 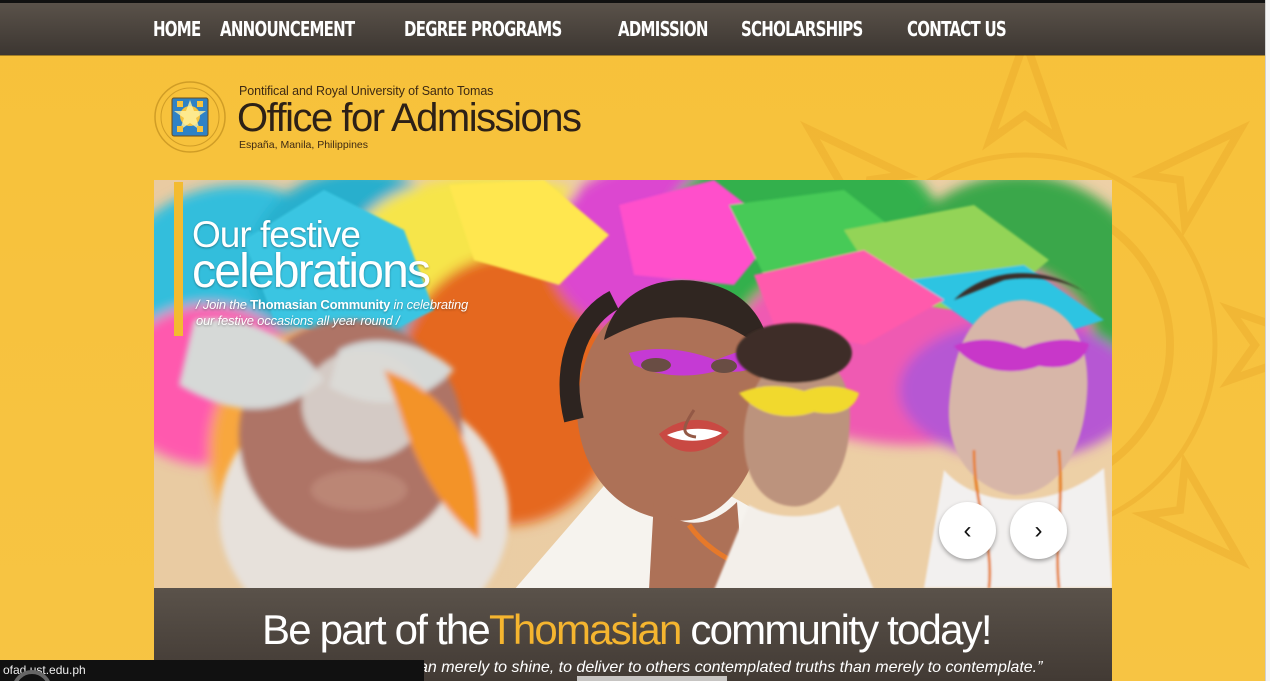 I want to click on tagline-accent: Thomasian, so click(x=585, y=629).